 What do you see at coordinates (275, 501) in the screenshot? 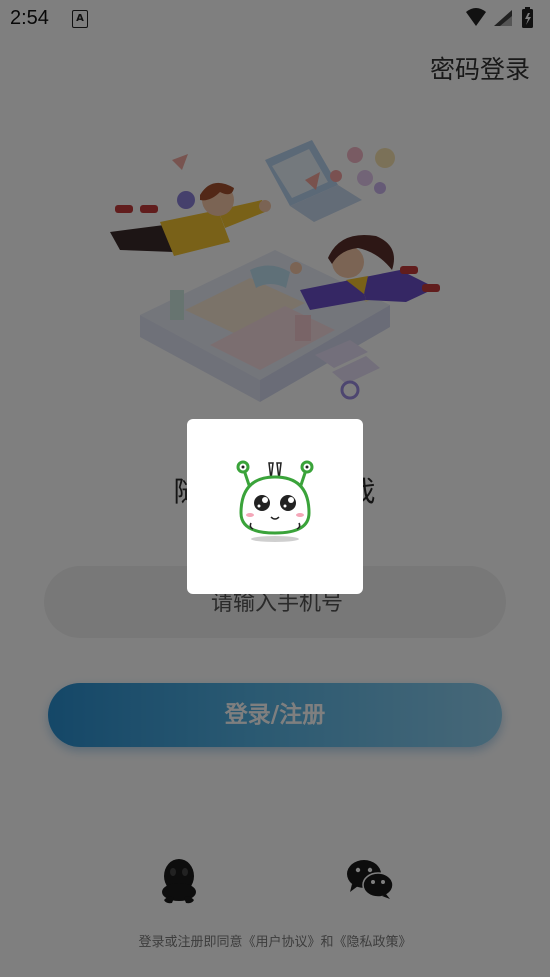
I see `loading-mascot-icon` at bounding box center [275, 501].